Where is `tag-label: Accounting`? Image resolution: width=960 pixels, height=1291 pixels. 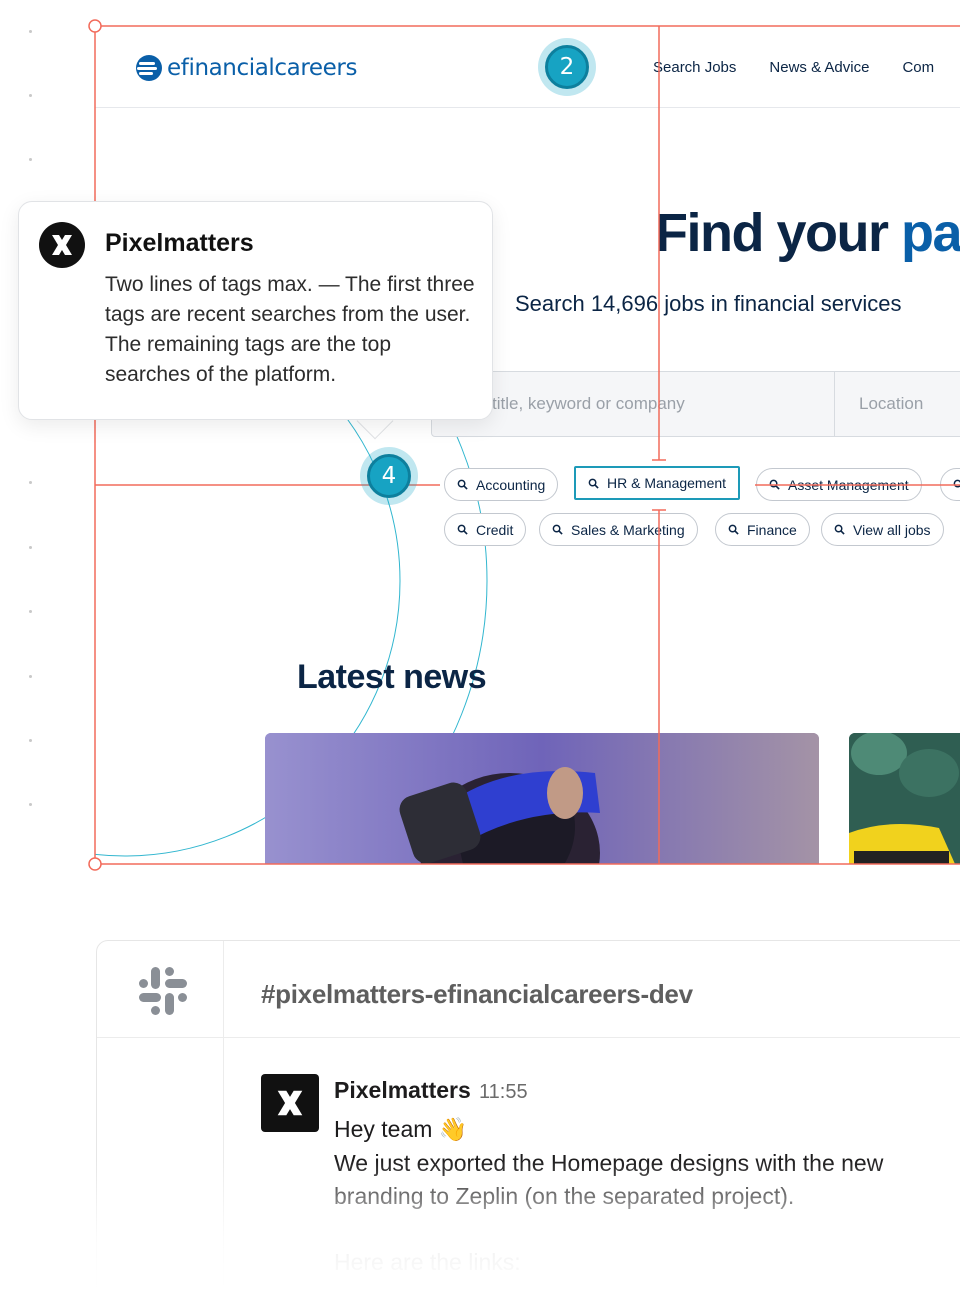
tag-label: Accounting is located at coordinates (511, 484).